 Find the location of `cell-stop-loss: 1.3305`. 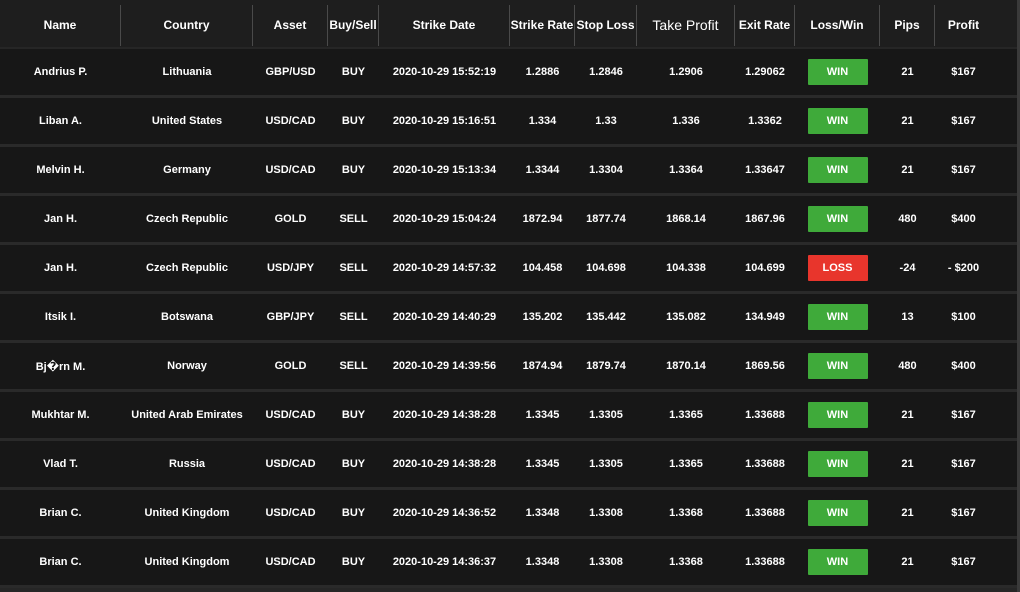

cell-stop-loss: 1.3305 is located at coordinates (606, 415).